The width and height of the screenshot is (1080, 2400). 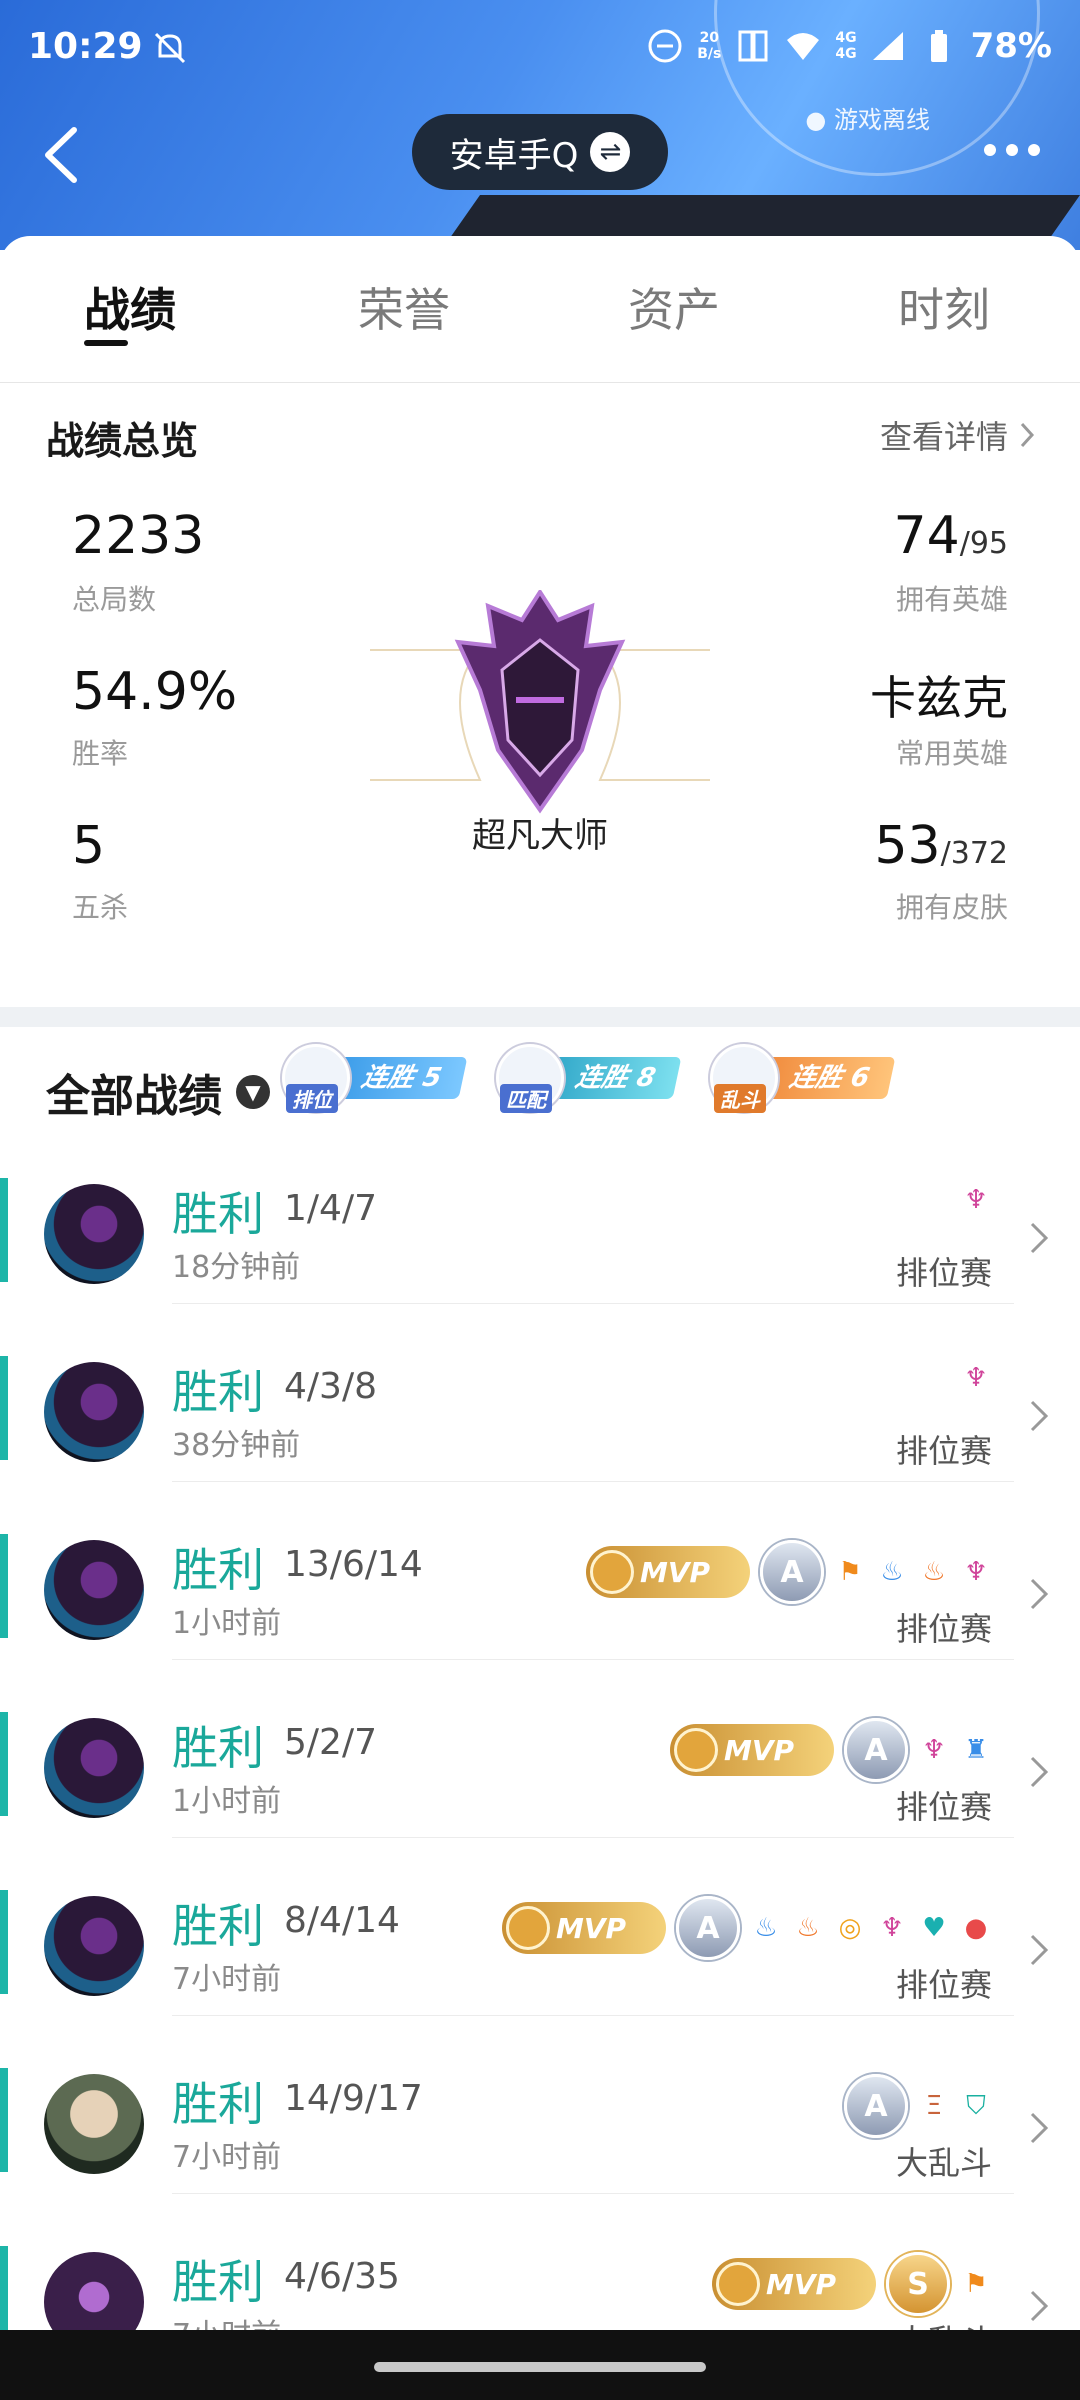 I want to click on home-gesture-handle, so click(x=540, y=2367).